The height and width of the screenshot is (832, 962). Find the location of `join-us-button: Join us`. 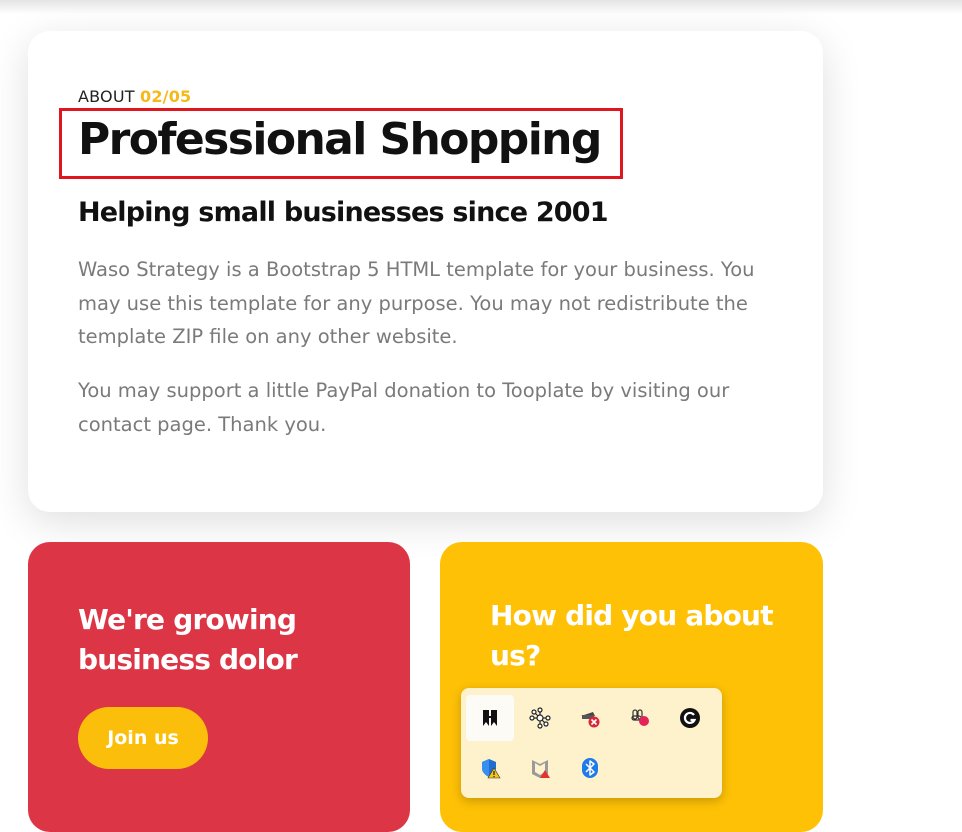

join-us-button: Join us is located at coordinates (143, 738).